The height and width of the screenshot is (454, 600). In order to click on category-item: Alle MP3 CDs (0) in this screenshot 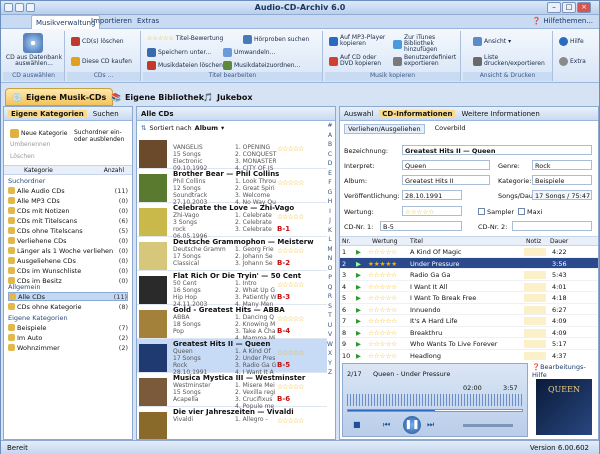, I will do `click(68, 200)`.